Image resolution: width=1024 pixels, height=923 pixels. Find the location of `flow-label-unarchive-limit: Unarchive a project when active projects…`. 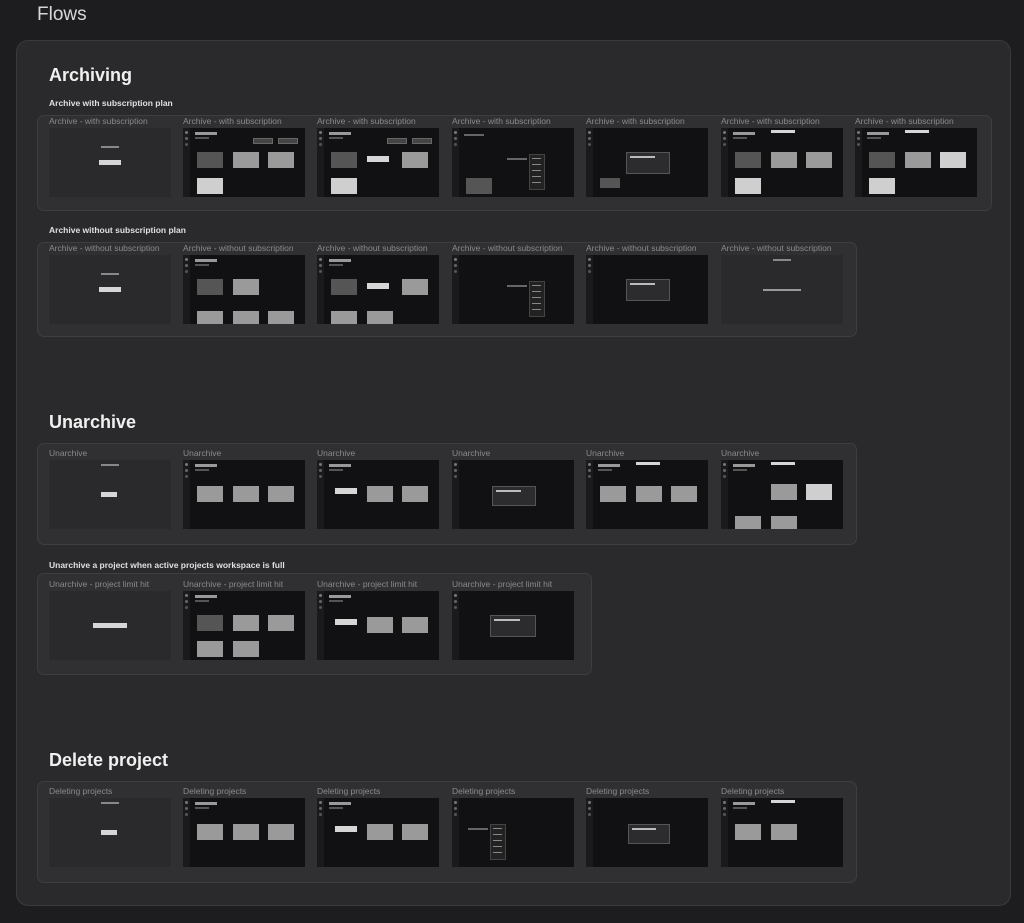

flow-label-unarchive-limit: Unarchive a project when active projects… is located at coordinates (167, 565).